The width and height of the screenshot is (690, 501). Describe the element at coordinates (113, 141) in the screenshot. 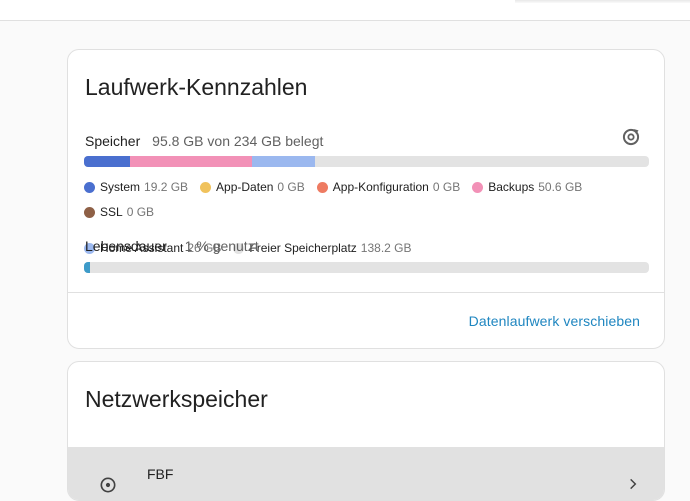

I see `storage-label: Speicher` at that location.